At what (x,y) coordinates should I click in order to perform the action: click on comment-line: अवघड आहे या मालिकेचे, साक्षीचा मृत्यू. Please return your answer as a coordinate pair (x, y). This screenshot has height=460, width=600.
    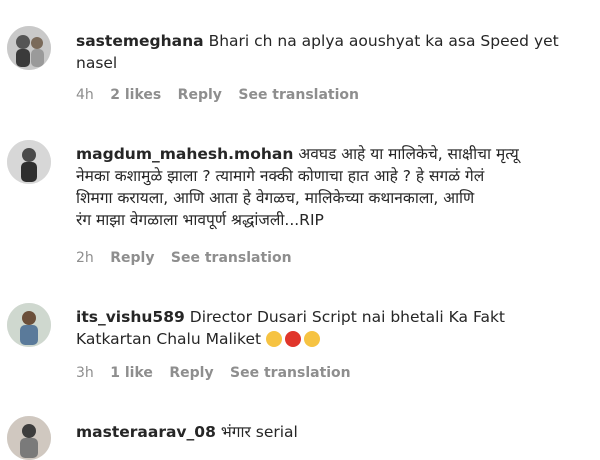
    Looking at the image, I should click on (408, 154).